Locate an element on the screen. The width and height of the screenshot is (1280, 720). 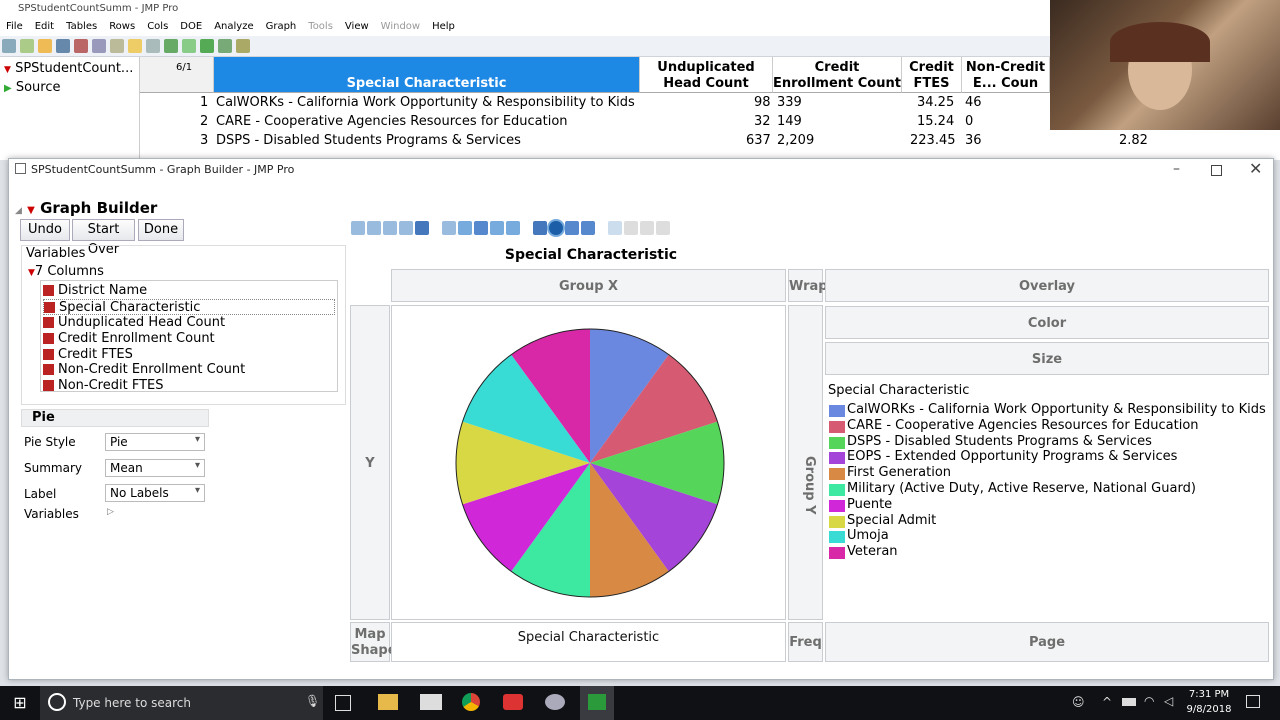
points-icon is located at coordinates (358, 228).